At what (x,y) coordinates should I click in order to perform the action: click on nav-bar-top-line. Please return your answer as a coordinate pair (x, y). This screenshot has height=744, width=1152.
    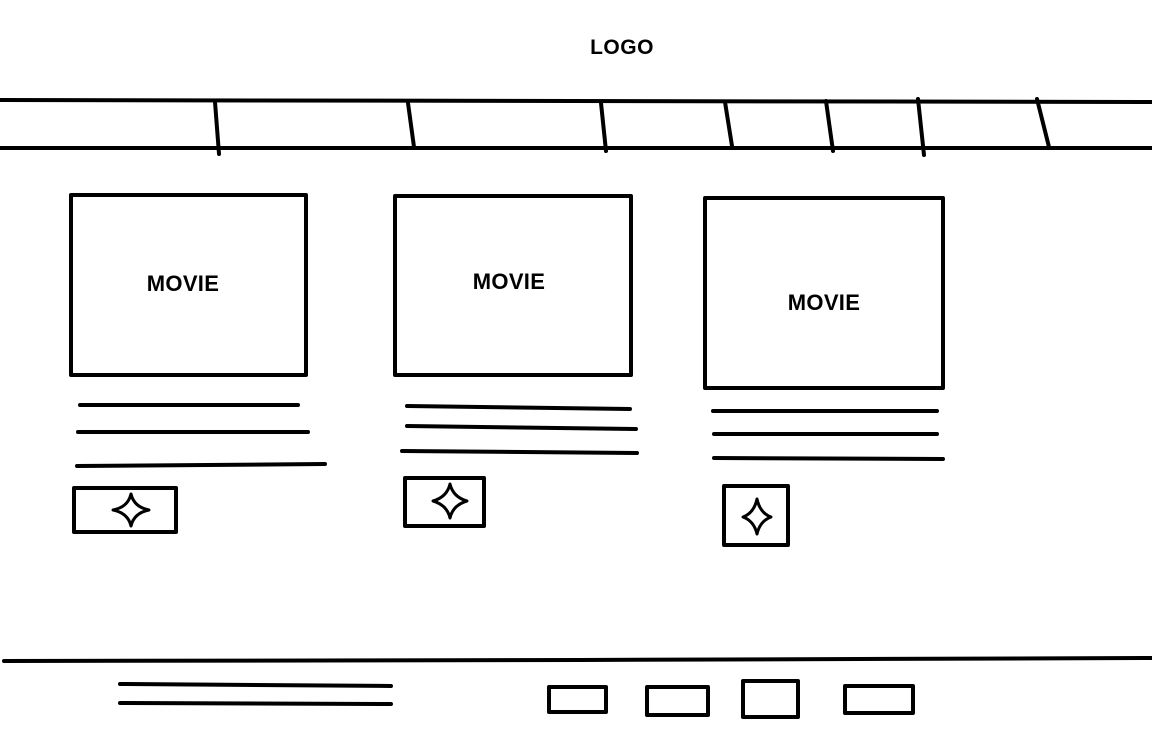
    Looking at the image, I should click on (576, 101).